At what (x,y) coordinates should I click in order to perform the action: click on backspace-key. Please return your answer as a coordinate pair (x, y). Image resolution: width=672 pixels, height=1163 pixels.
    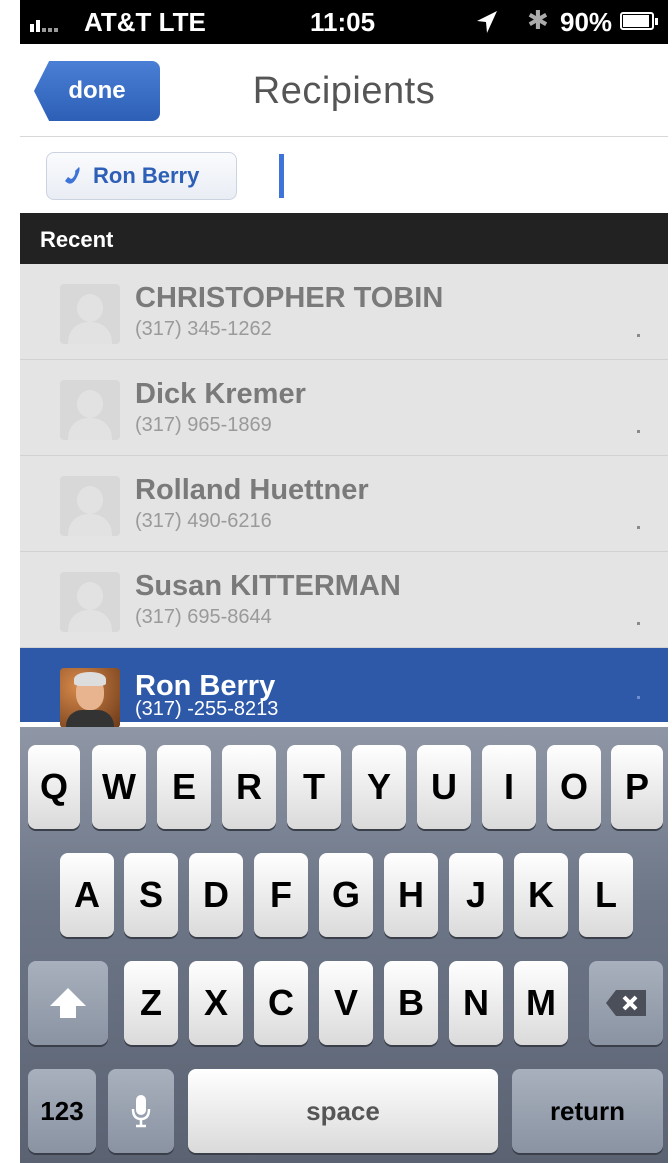
    Looking at the image, I should click on (626, 1003).